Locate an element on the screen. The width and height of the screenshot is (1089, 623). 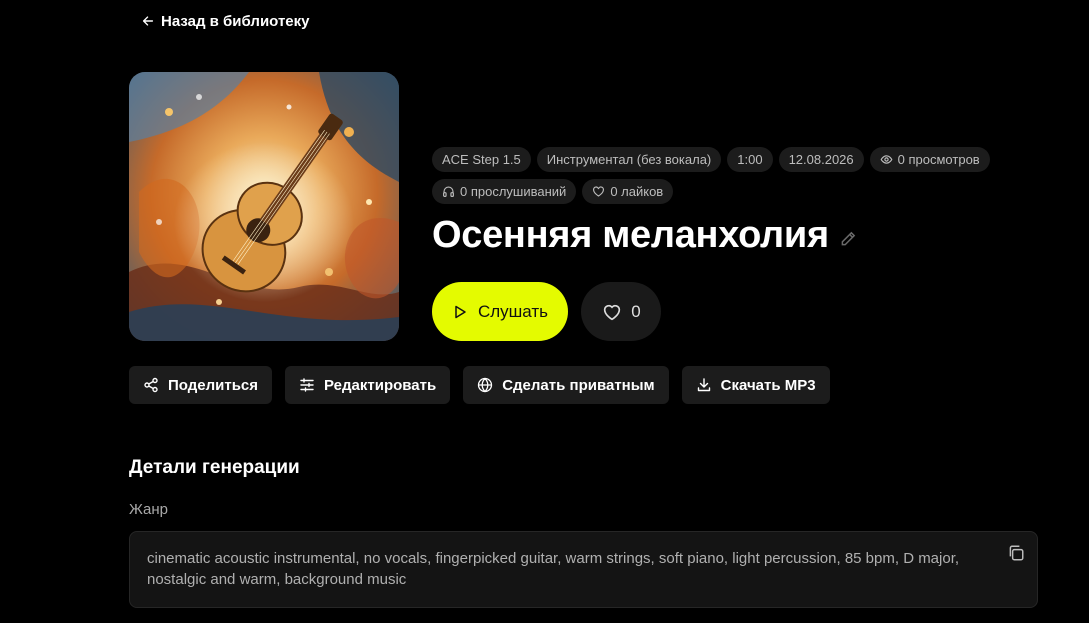
cover-art is located at coordinates (264, 206).